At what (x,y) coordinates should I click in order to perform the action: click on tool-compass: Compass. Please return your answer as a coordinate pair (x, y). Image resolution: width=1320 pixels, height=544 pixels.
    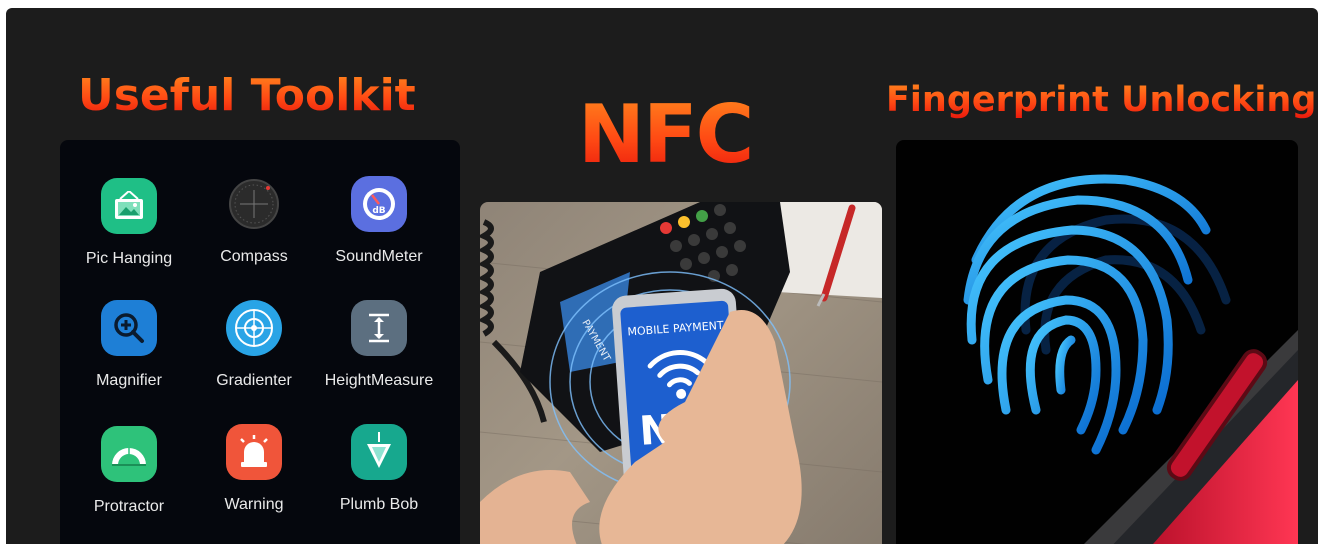
    Looking at the image, I should click on (254, 221).